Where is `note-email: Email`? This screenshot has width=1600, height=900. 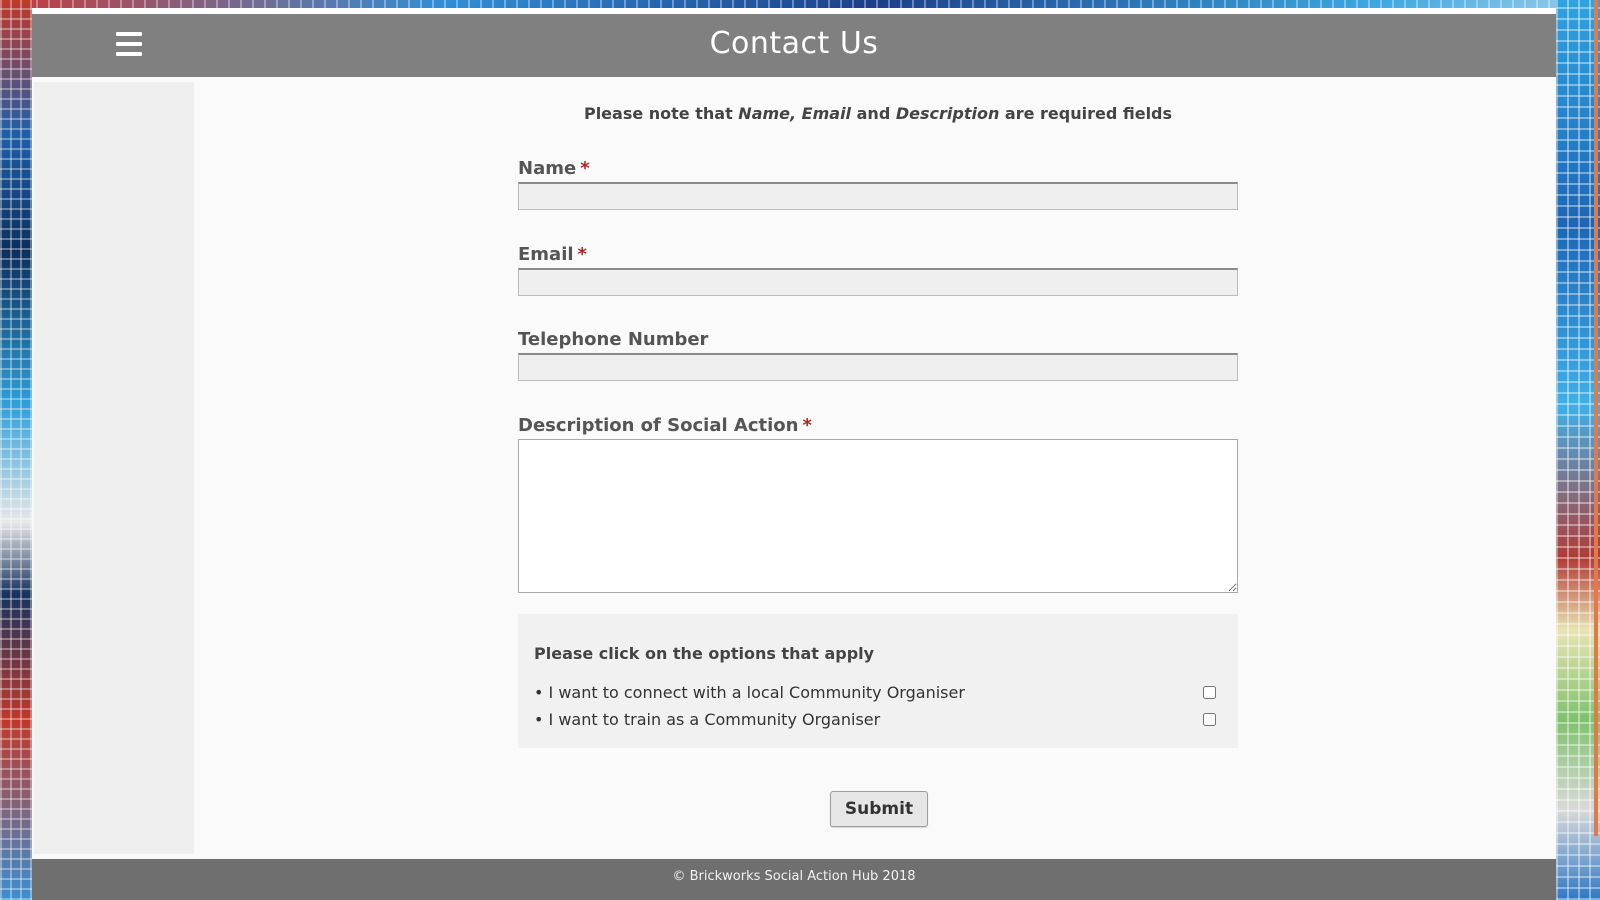 note-email: Email is located at coordinates (826, 113).